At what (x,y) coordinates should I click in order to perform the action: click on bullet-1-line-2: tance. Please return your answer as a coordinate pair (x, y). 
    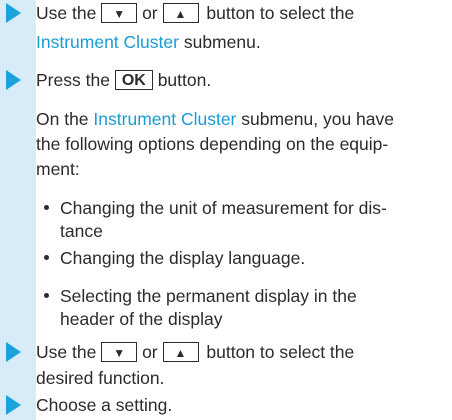
    Looking at the image, I should click on (81, 231).